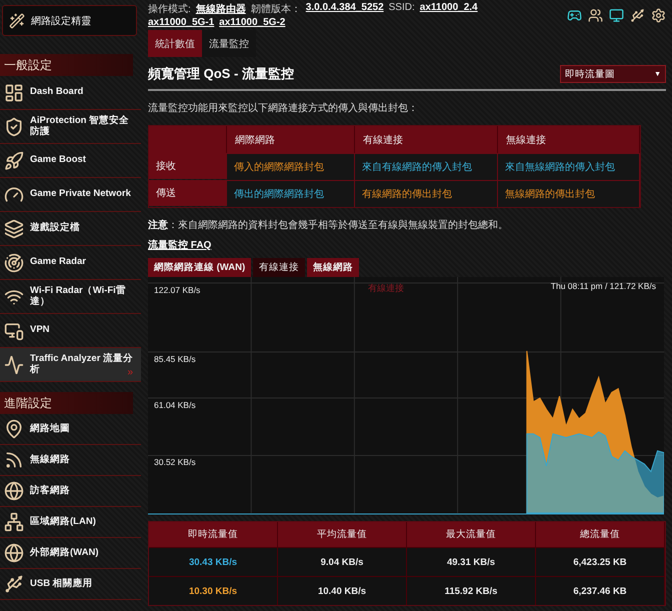 The image size is (672, 611). What do you see at coordinates (177, 290) in the screenshot?
I see `y-axis-label: 122.07 KB/s` at bounding box center [177, 290].